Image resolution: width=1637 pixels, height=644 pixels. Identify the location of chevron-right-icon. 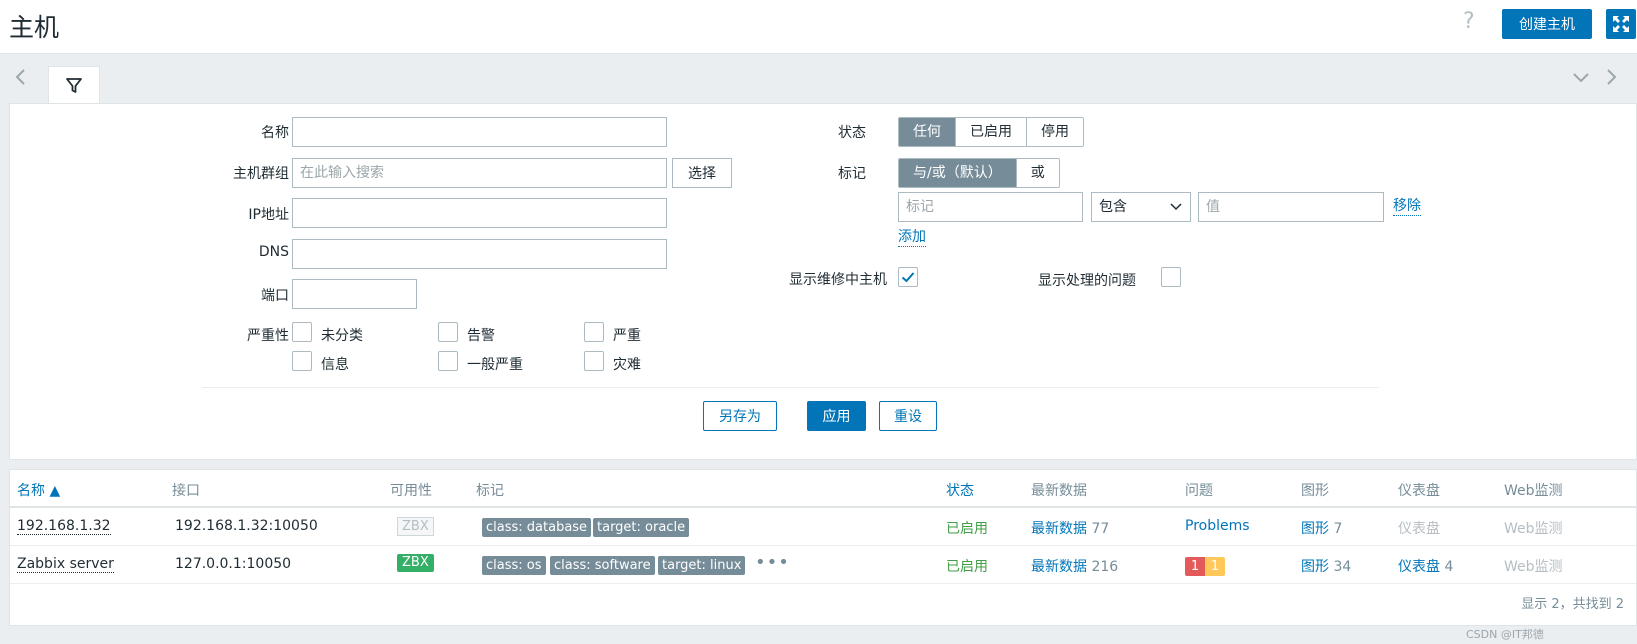
(1612, 79).